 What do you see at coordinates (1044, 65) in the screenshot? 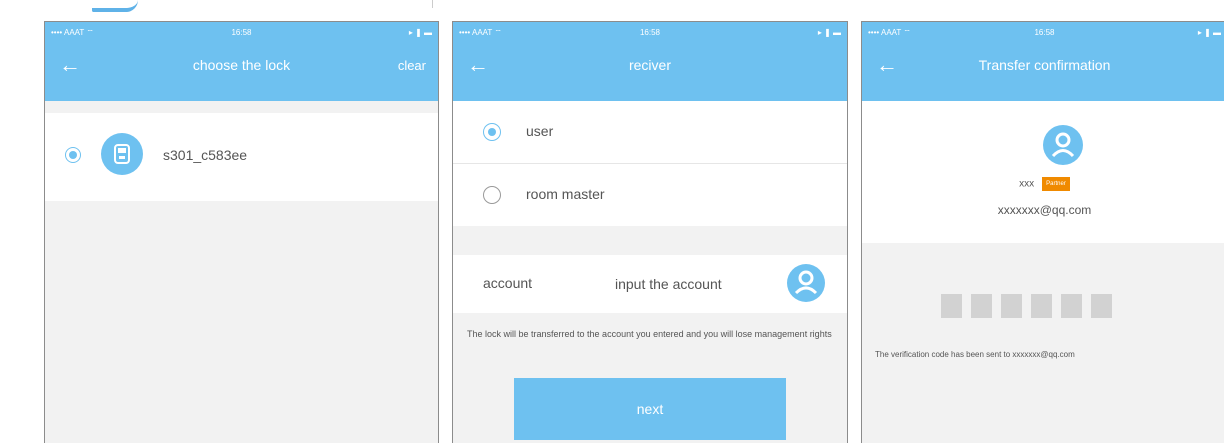
I see `page-title: Transfer confirmation` at bounding box center [1044, 65].